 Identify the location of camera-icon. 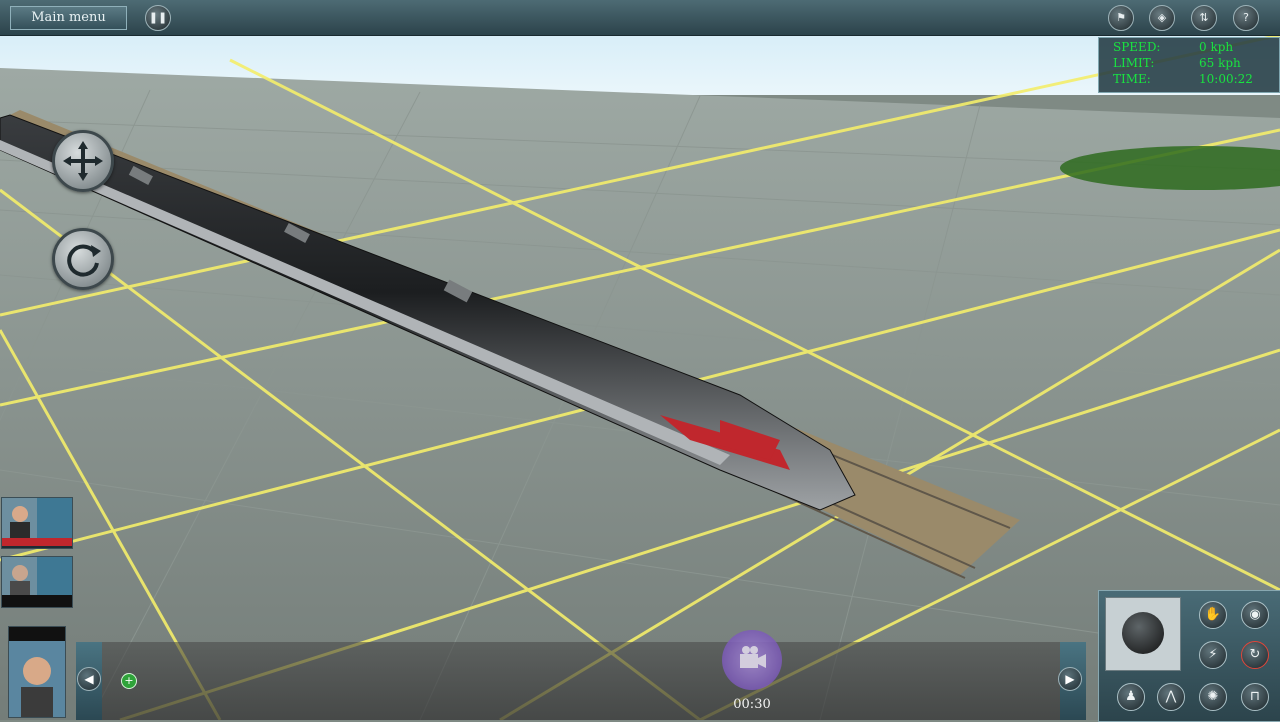
(752, 660).